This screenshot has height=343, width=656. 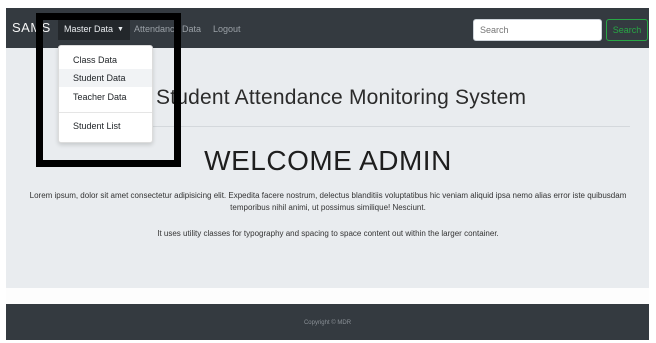 What do you see at coordinates (105, 126) in the screenshot?
I see `dropdown-item-student-list: Student List` at bounding box center [105, 126].